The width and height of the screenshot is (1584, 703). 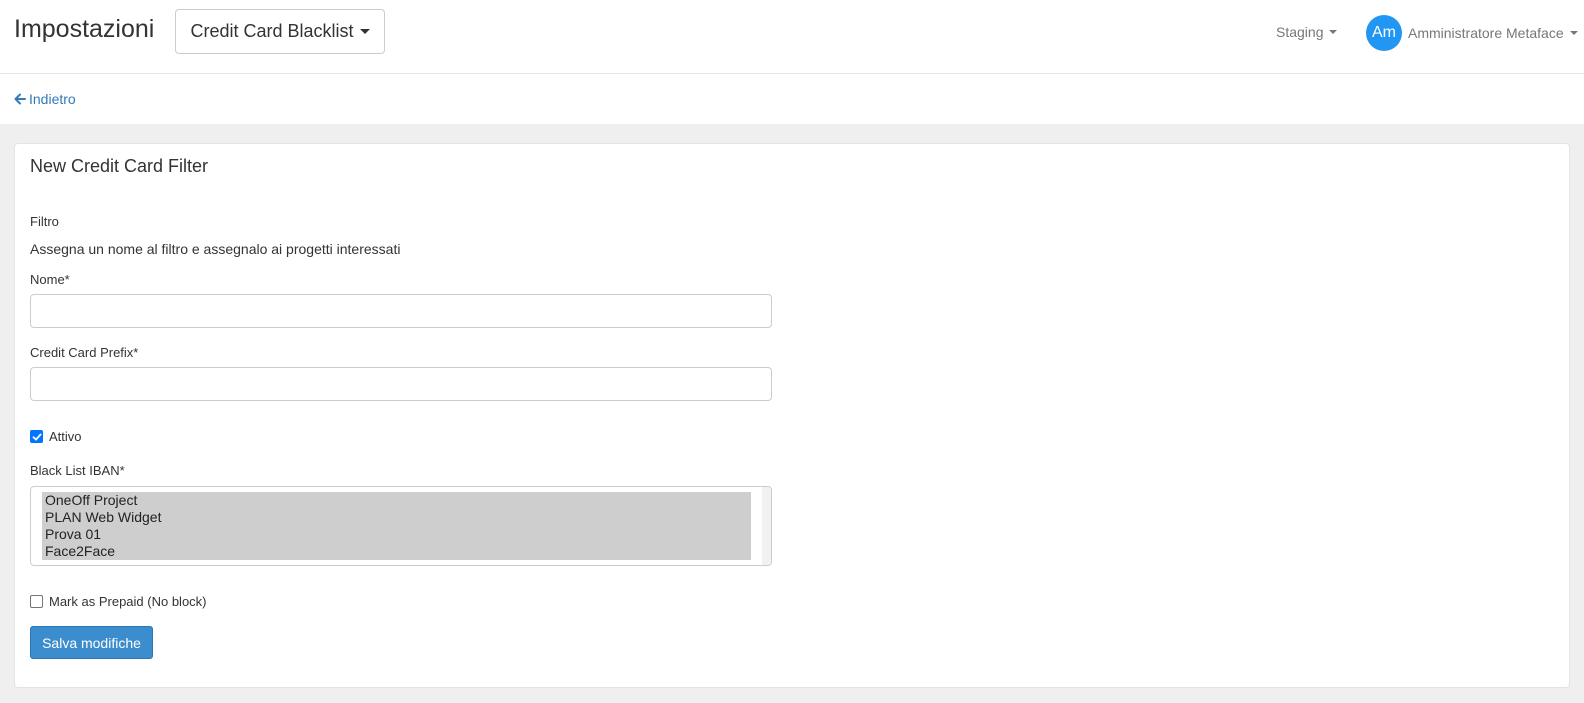 What do you see at coordinates (91, 642) in the screenshot?
I see `save-button: Salva modifiche` at bounding box center [91, 642].